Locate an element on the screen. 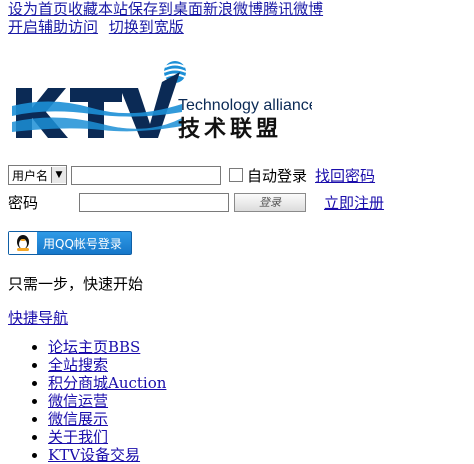 Image resolution: width=474 pixels, height=464 pixels. qq-login-button: 用QQ帐号登录 is located at coordinates (70, 243).